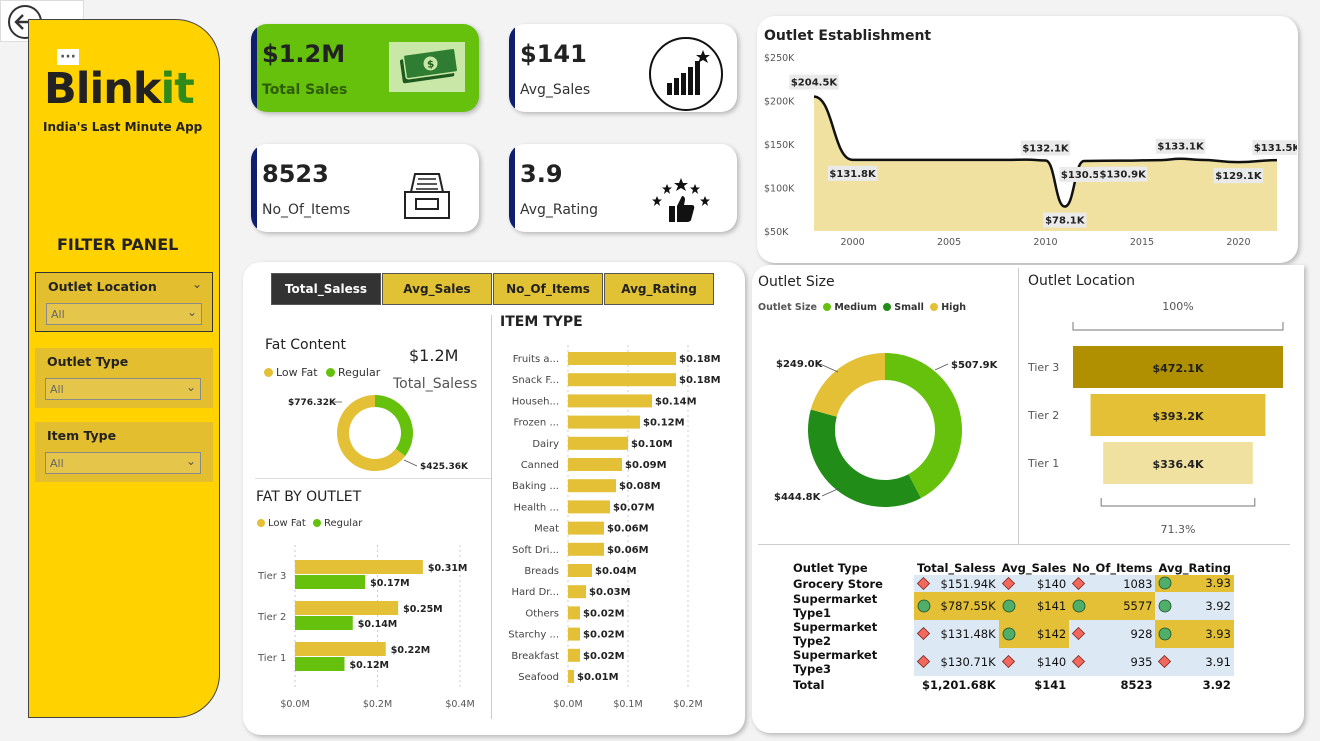 The height and width of the screenshot is (741, 1320). Describe the element at coordinates (268, 372) in the screenshot. I see `legend-dot` at that location.